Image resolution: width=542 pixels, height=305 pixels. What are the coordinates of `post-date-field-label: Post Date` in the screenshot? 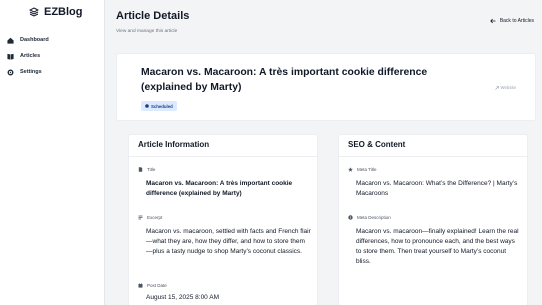 It's located at (152, 285).